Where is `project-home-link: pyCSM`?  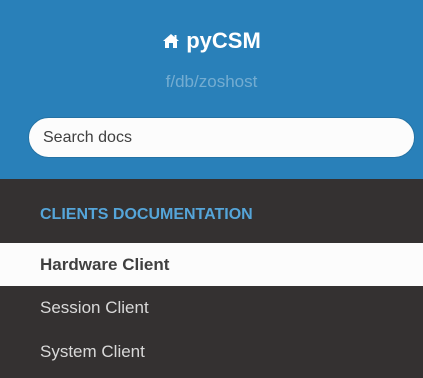 project-home-link: pyCSM is located at coordinates (211, 41).